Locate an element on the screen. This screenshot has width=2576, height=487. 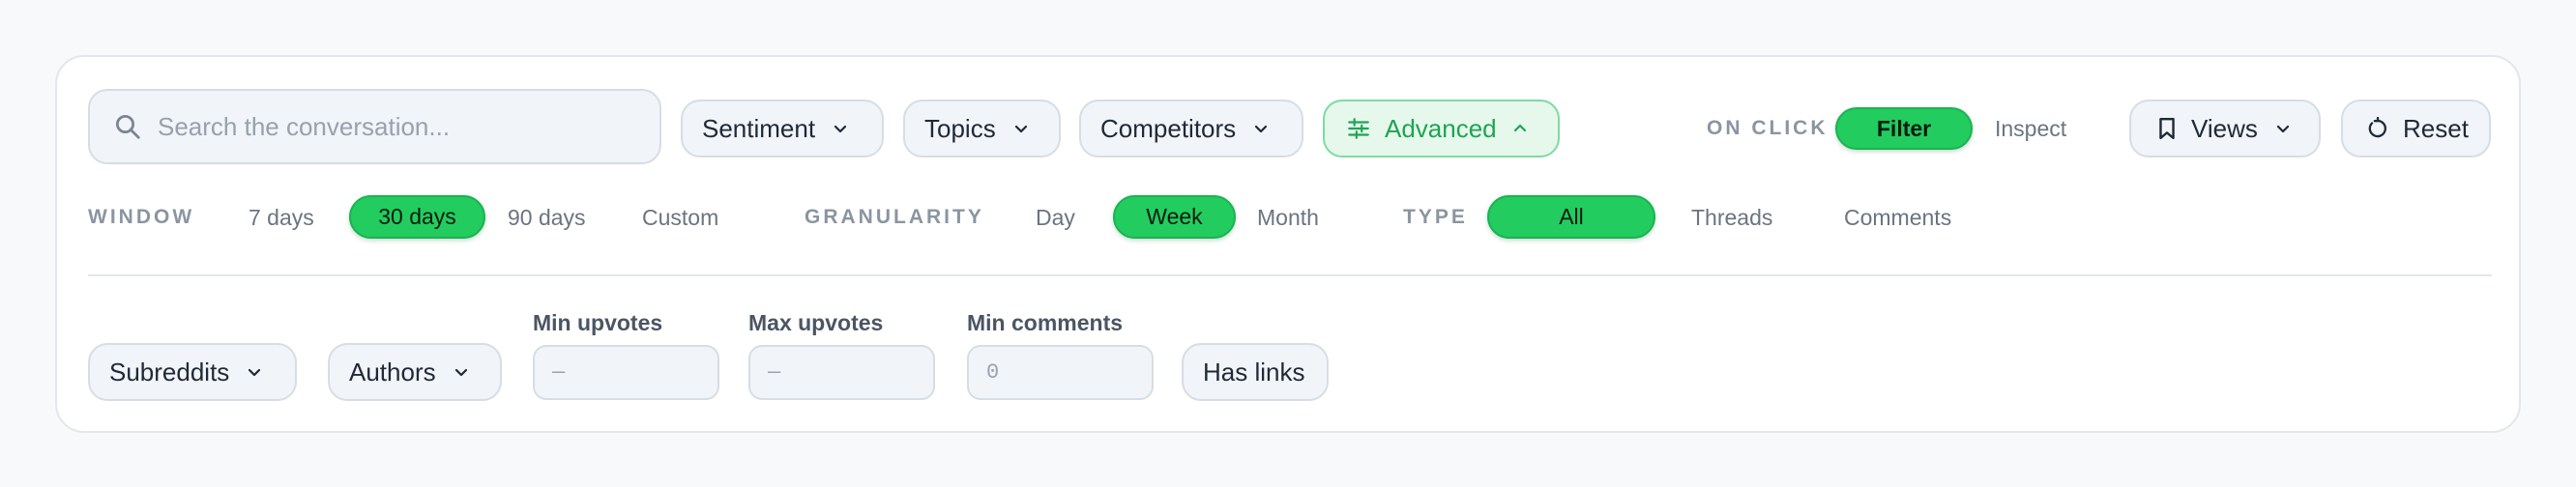
authors-label: Authors is located at coordinates (392, 372).